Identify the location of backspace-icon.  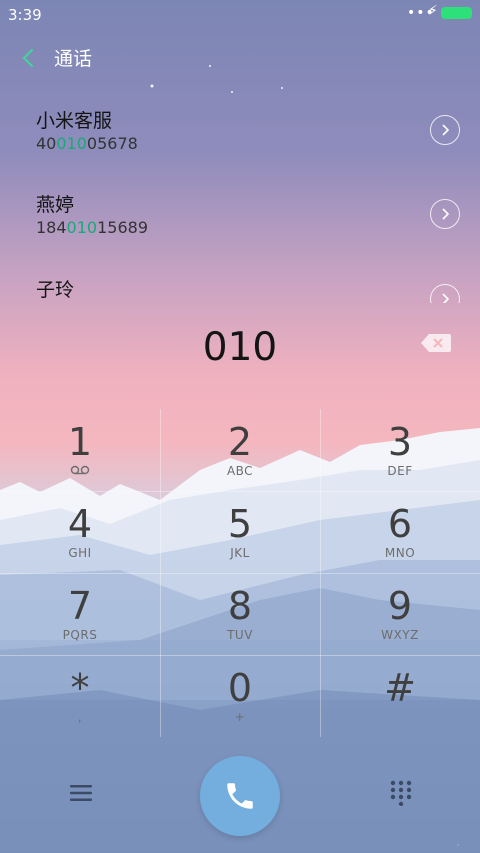
(436, 343).